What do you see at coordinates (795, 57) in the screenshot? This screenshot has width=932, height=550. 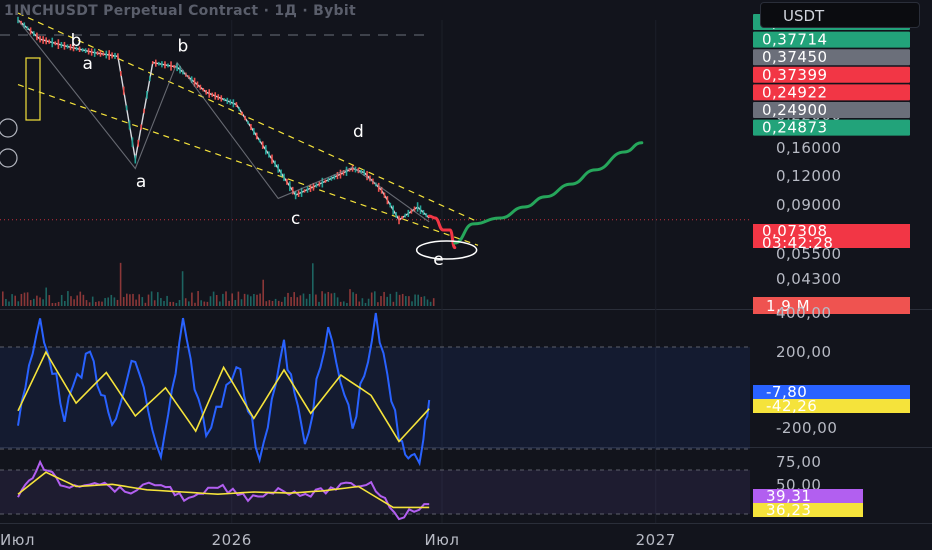 I see `price-label-text: 0,37450` at bounding box center [795, 57].